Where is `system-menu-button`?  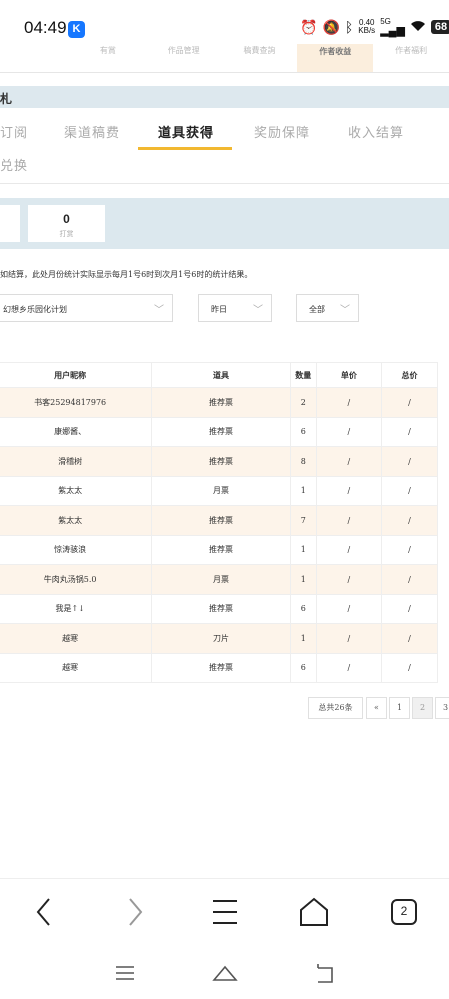
system-menu-button is located at coordinates (125, 973).